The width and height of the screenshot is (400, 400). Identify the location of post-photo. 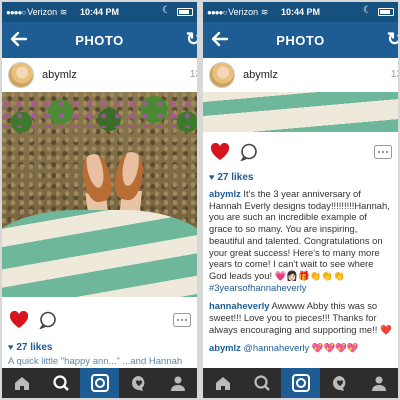
(300, 112).